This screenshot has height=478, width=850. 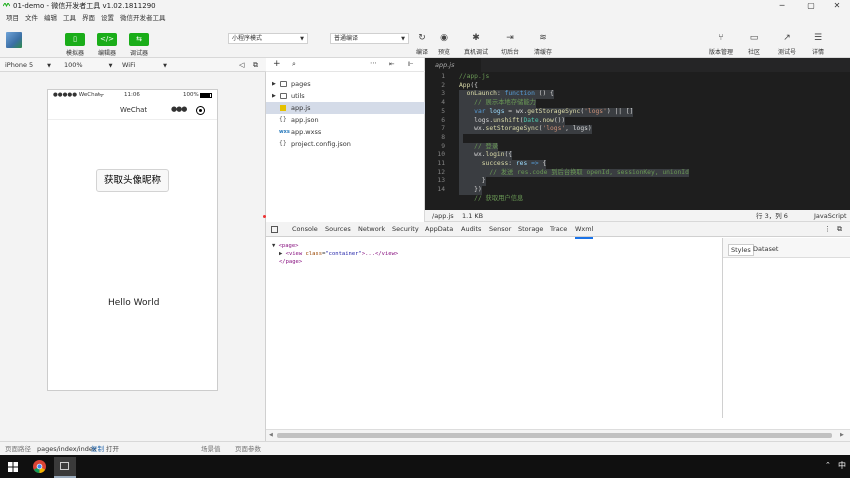 What do you see at coordinates (754, 44) in the screenshot?
I see `community-button: ▭ 社区` at bounding box center [754, 44].